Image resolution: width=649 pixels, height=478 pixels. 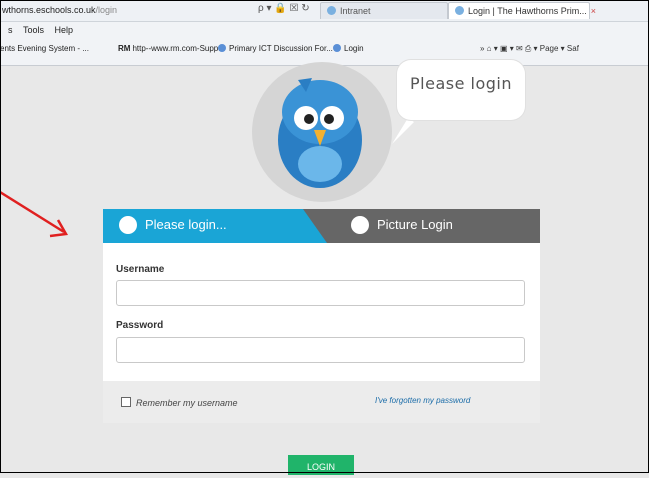 What do you see at coordinates (422, 400) in the screenshot?
I see `forgot-password-link: I've forgotten my password` at bounding box center [422, 400].